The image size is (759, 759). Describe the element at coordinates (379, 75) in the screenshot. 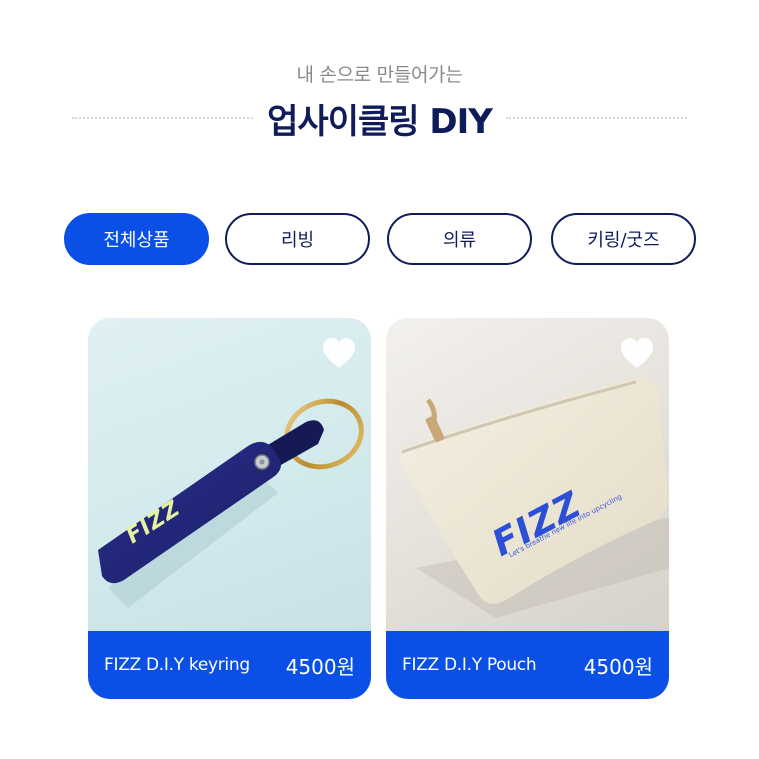

I see `page-subtitle: 내 손으로 만들어가는` at that location.